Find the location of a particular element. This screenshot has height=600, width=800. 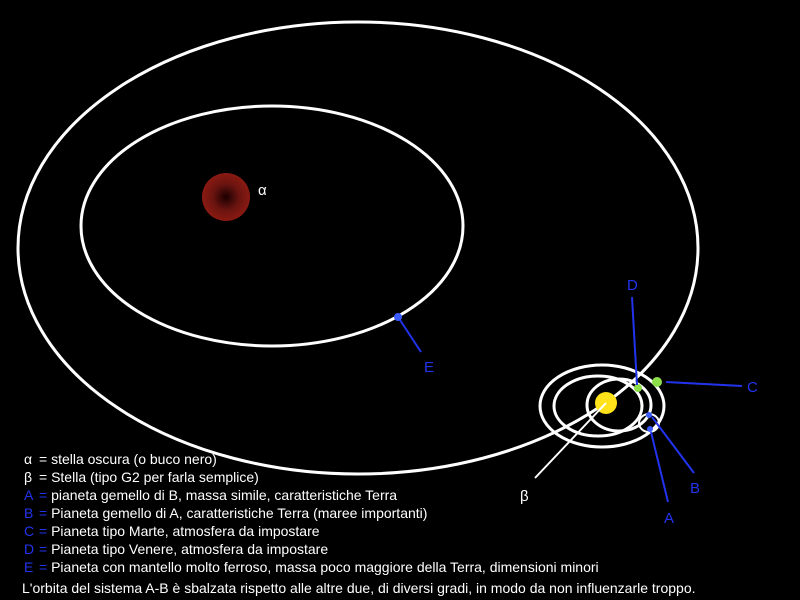

planet-c is located at coordinates (657, 382).